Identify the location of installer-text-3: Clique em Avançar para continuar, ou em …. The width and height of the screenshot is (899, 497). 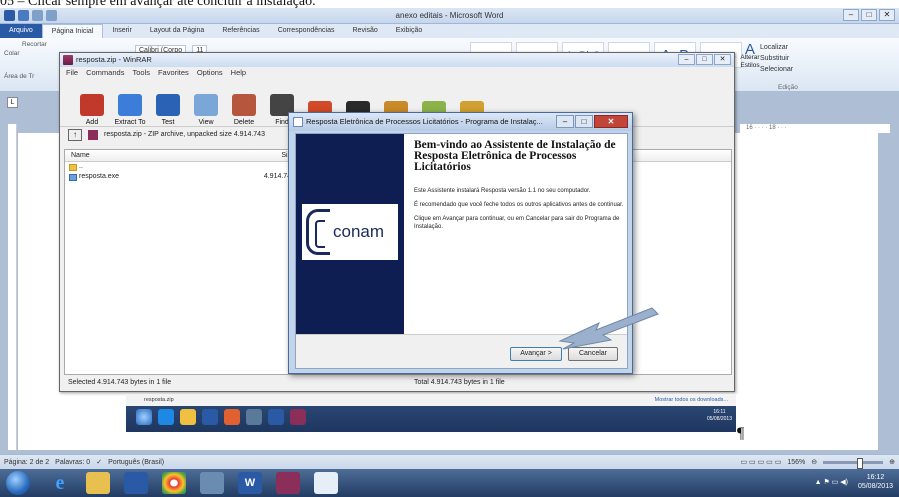
(517, 223).